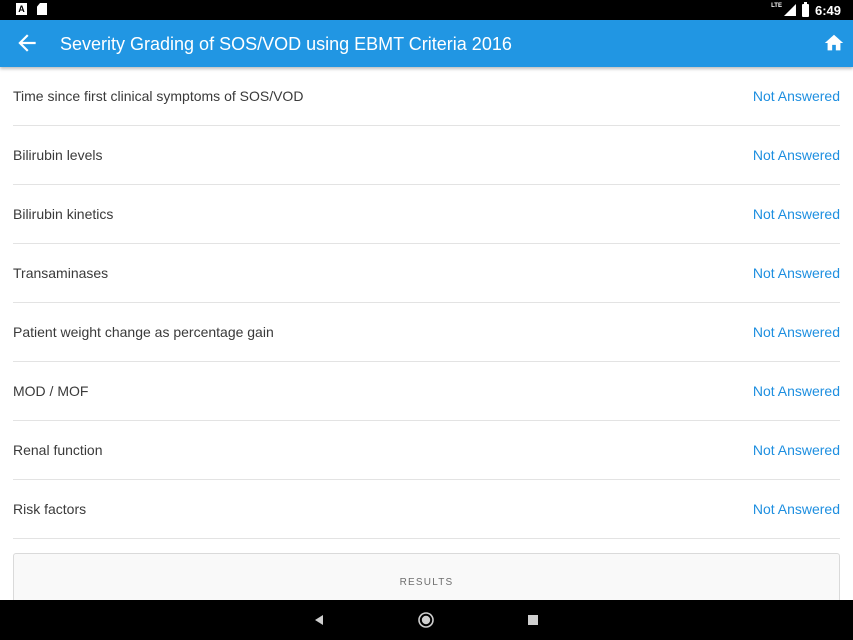 The height and width of the screenshot is (640, 853). What do you see at coordinates (827, 10) in the screenshot?
I see `clock-time: 6:49` at bounding box center [827, 10].